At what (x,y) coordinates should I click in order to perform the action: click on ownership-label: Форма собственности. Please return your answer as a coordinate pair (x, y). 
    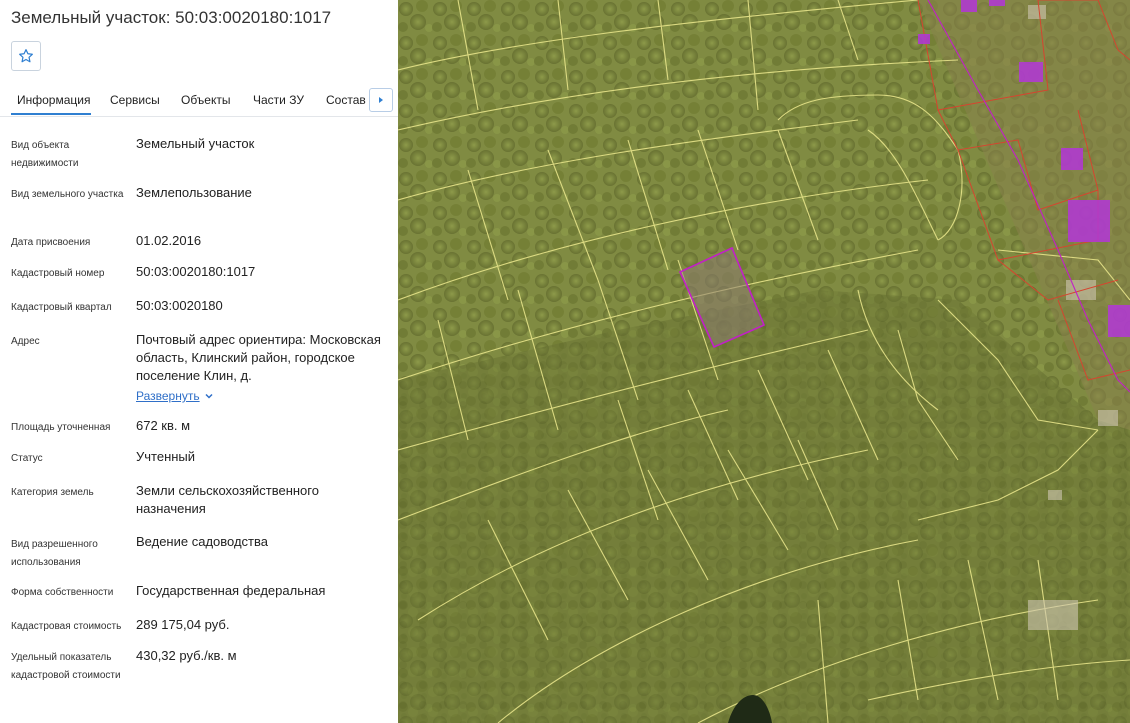
    Looking at the image, I should click on (62, 592).